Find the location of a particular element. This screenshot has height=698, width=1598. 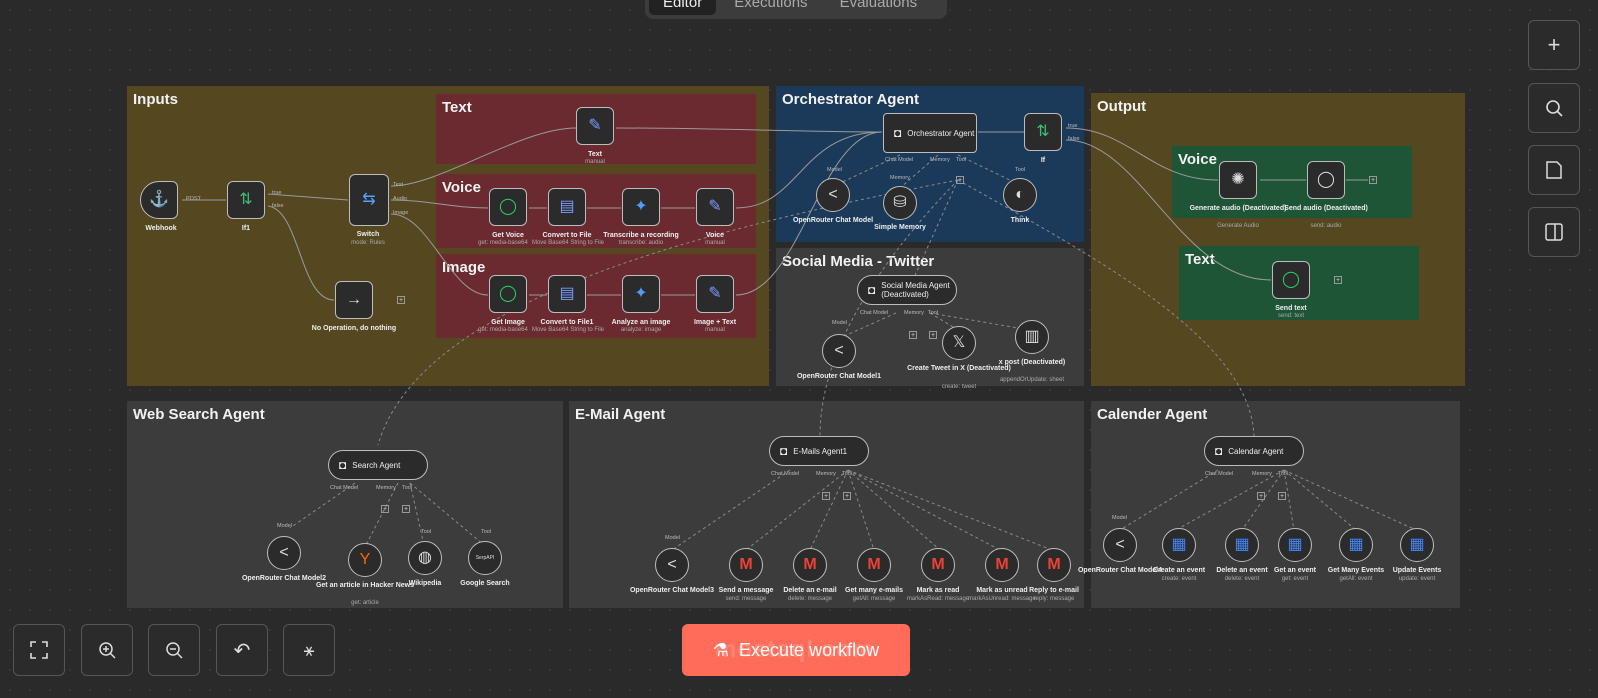

email-tool-port: Tool is located at coordinates (847, 474).